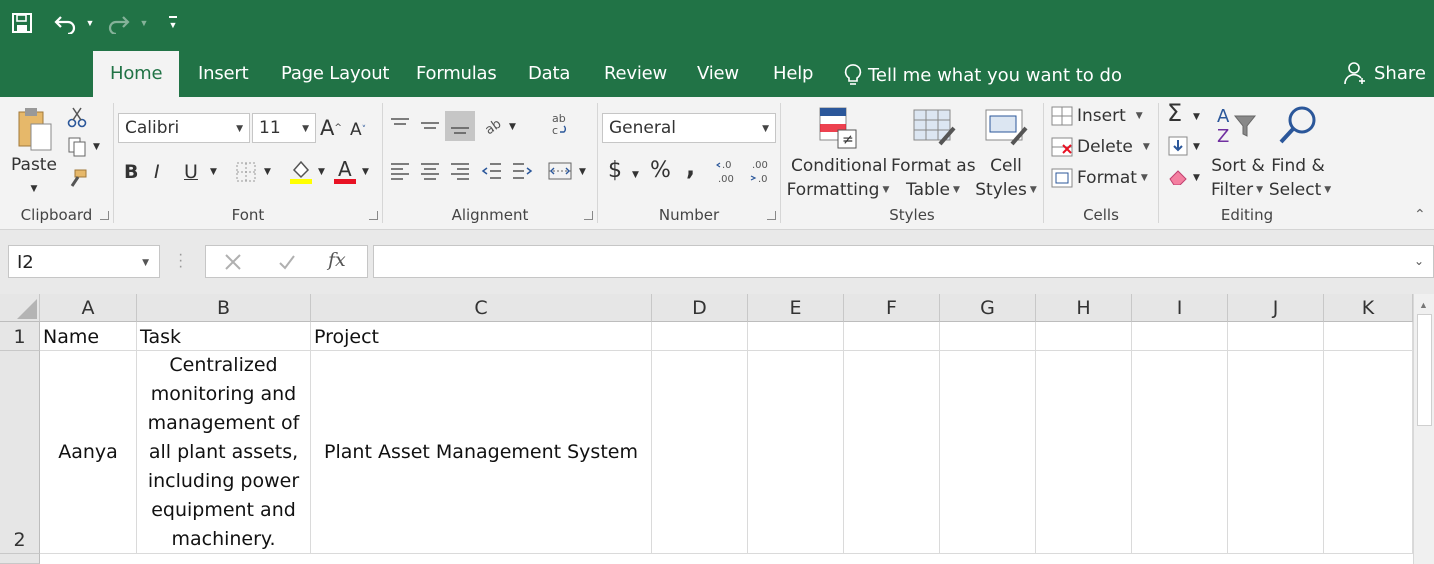 This screenshot has width=1434, height=564. I want to click on font-launcher-icon, so click(373, 215).